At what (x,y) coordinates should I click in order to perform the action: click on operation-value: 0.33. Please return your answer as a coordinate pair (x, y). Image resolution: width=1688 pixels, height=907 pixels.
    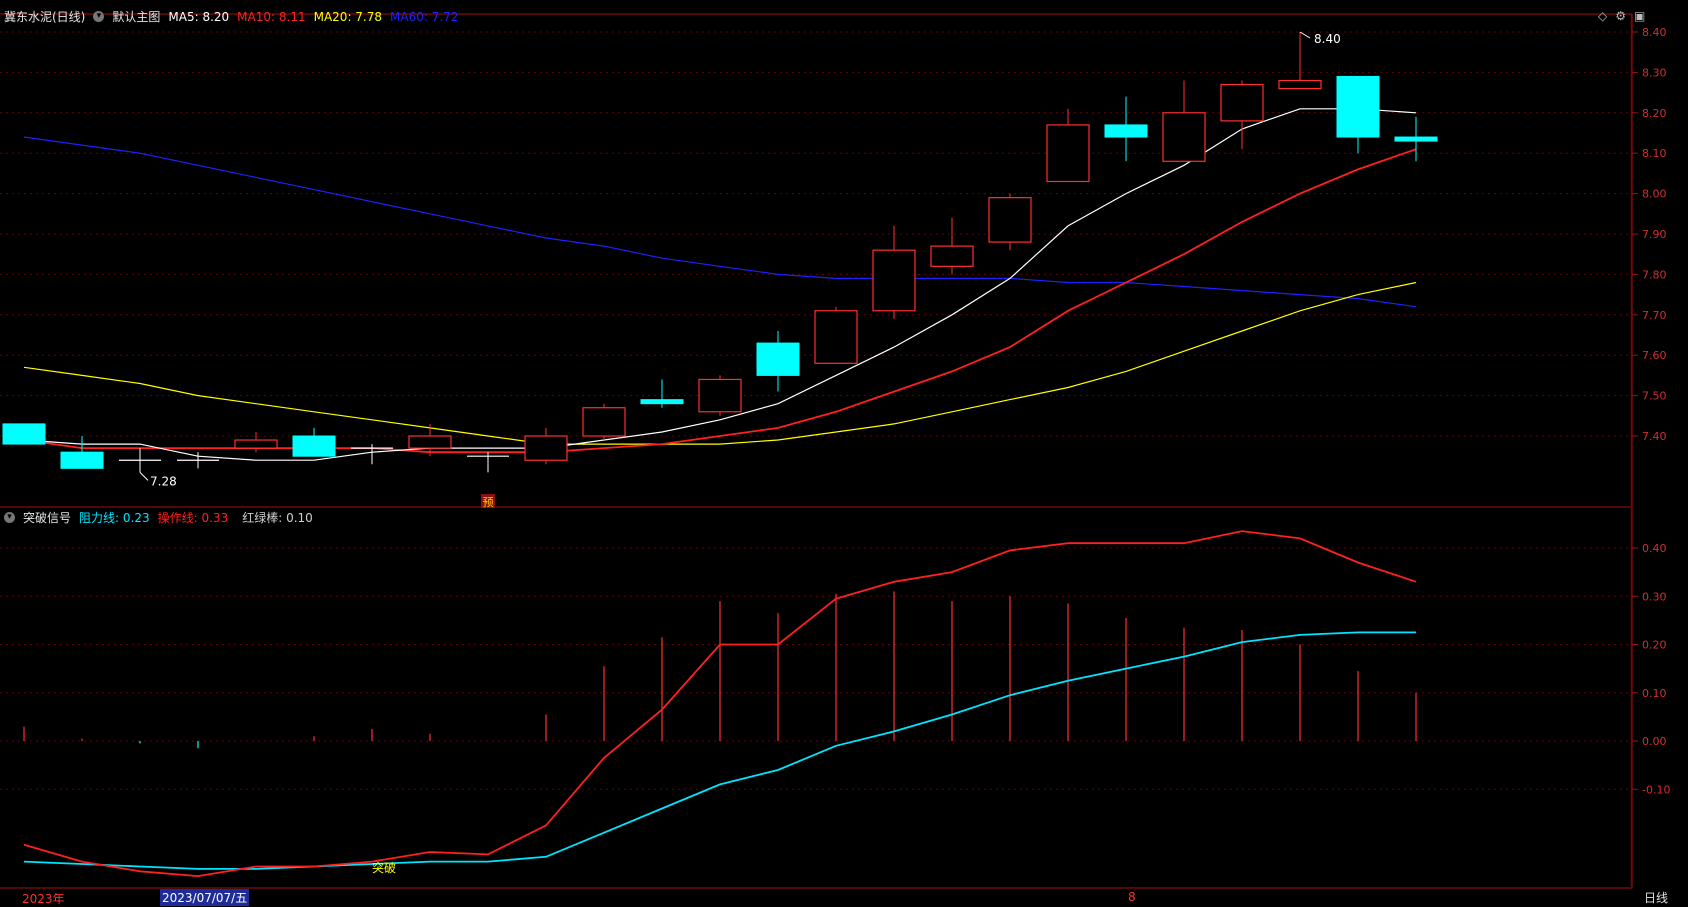
    Looking at the image, I should click on (215, 518).